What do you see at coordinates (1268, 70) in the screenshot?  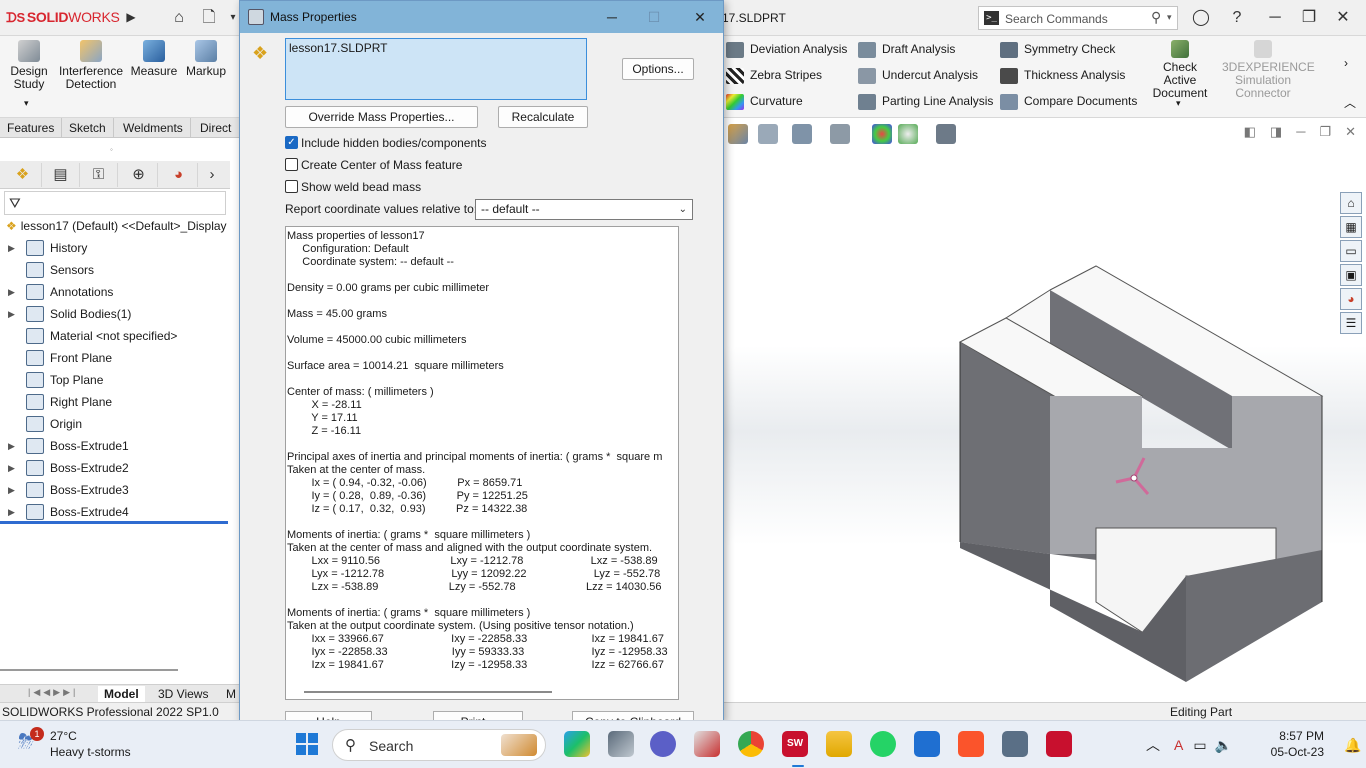 I see `3dexperience-connector-button: 3DEXPERIENCE Simulation Connector` at bounding box center [1268, 70].